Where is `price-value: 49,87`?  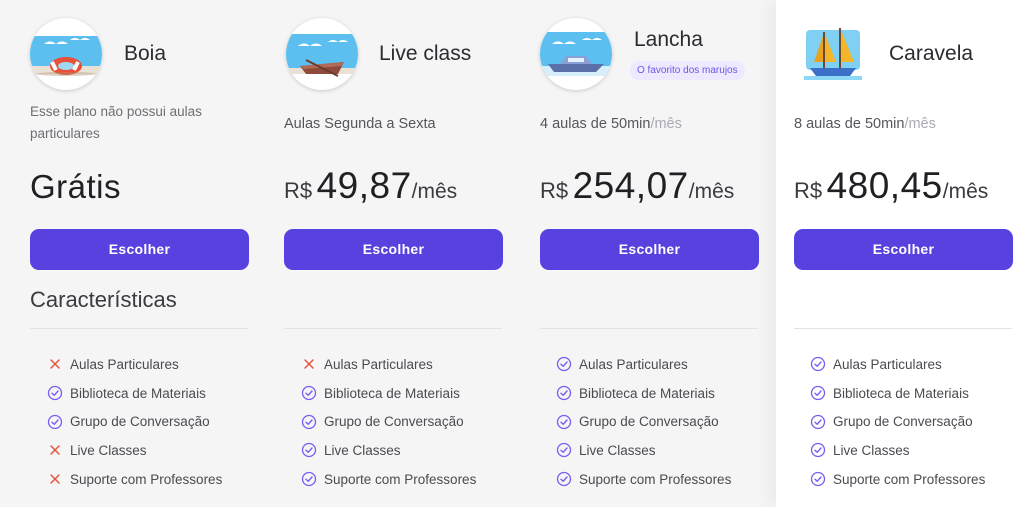
price-value: 49,87 is located at coordinates (364, 185).